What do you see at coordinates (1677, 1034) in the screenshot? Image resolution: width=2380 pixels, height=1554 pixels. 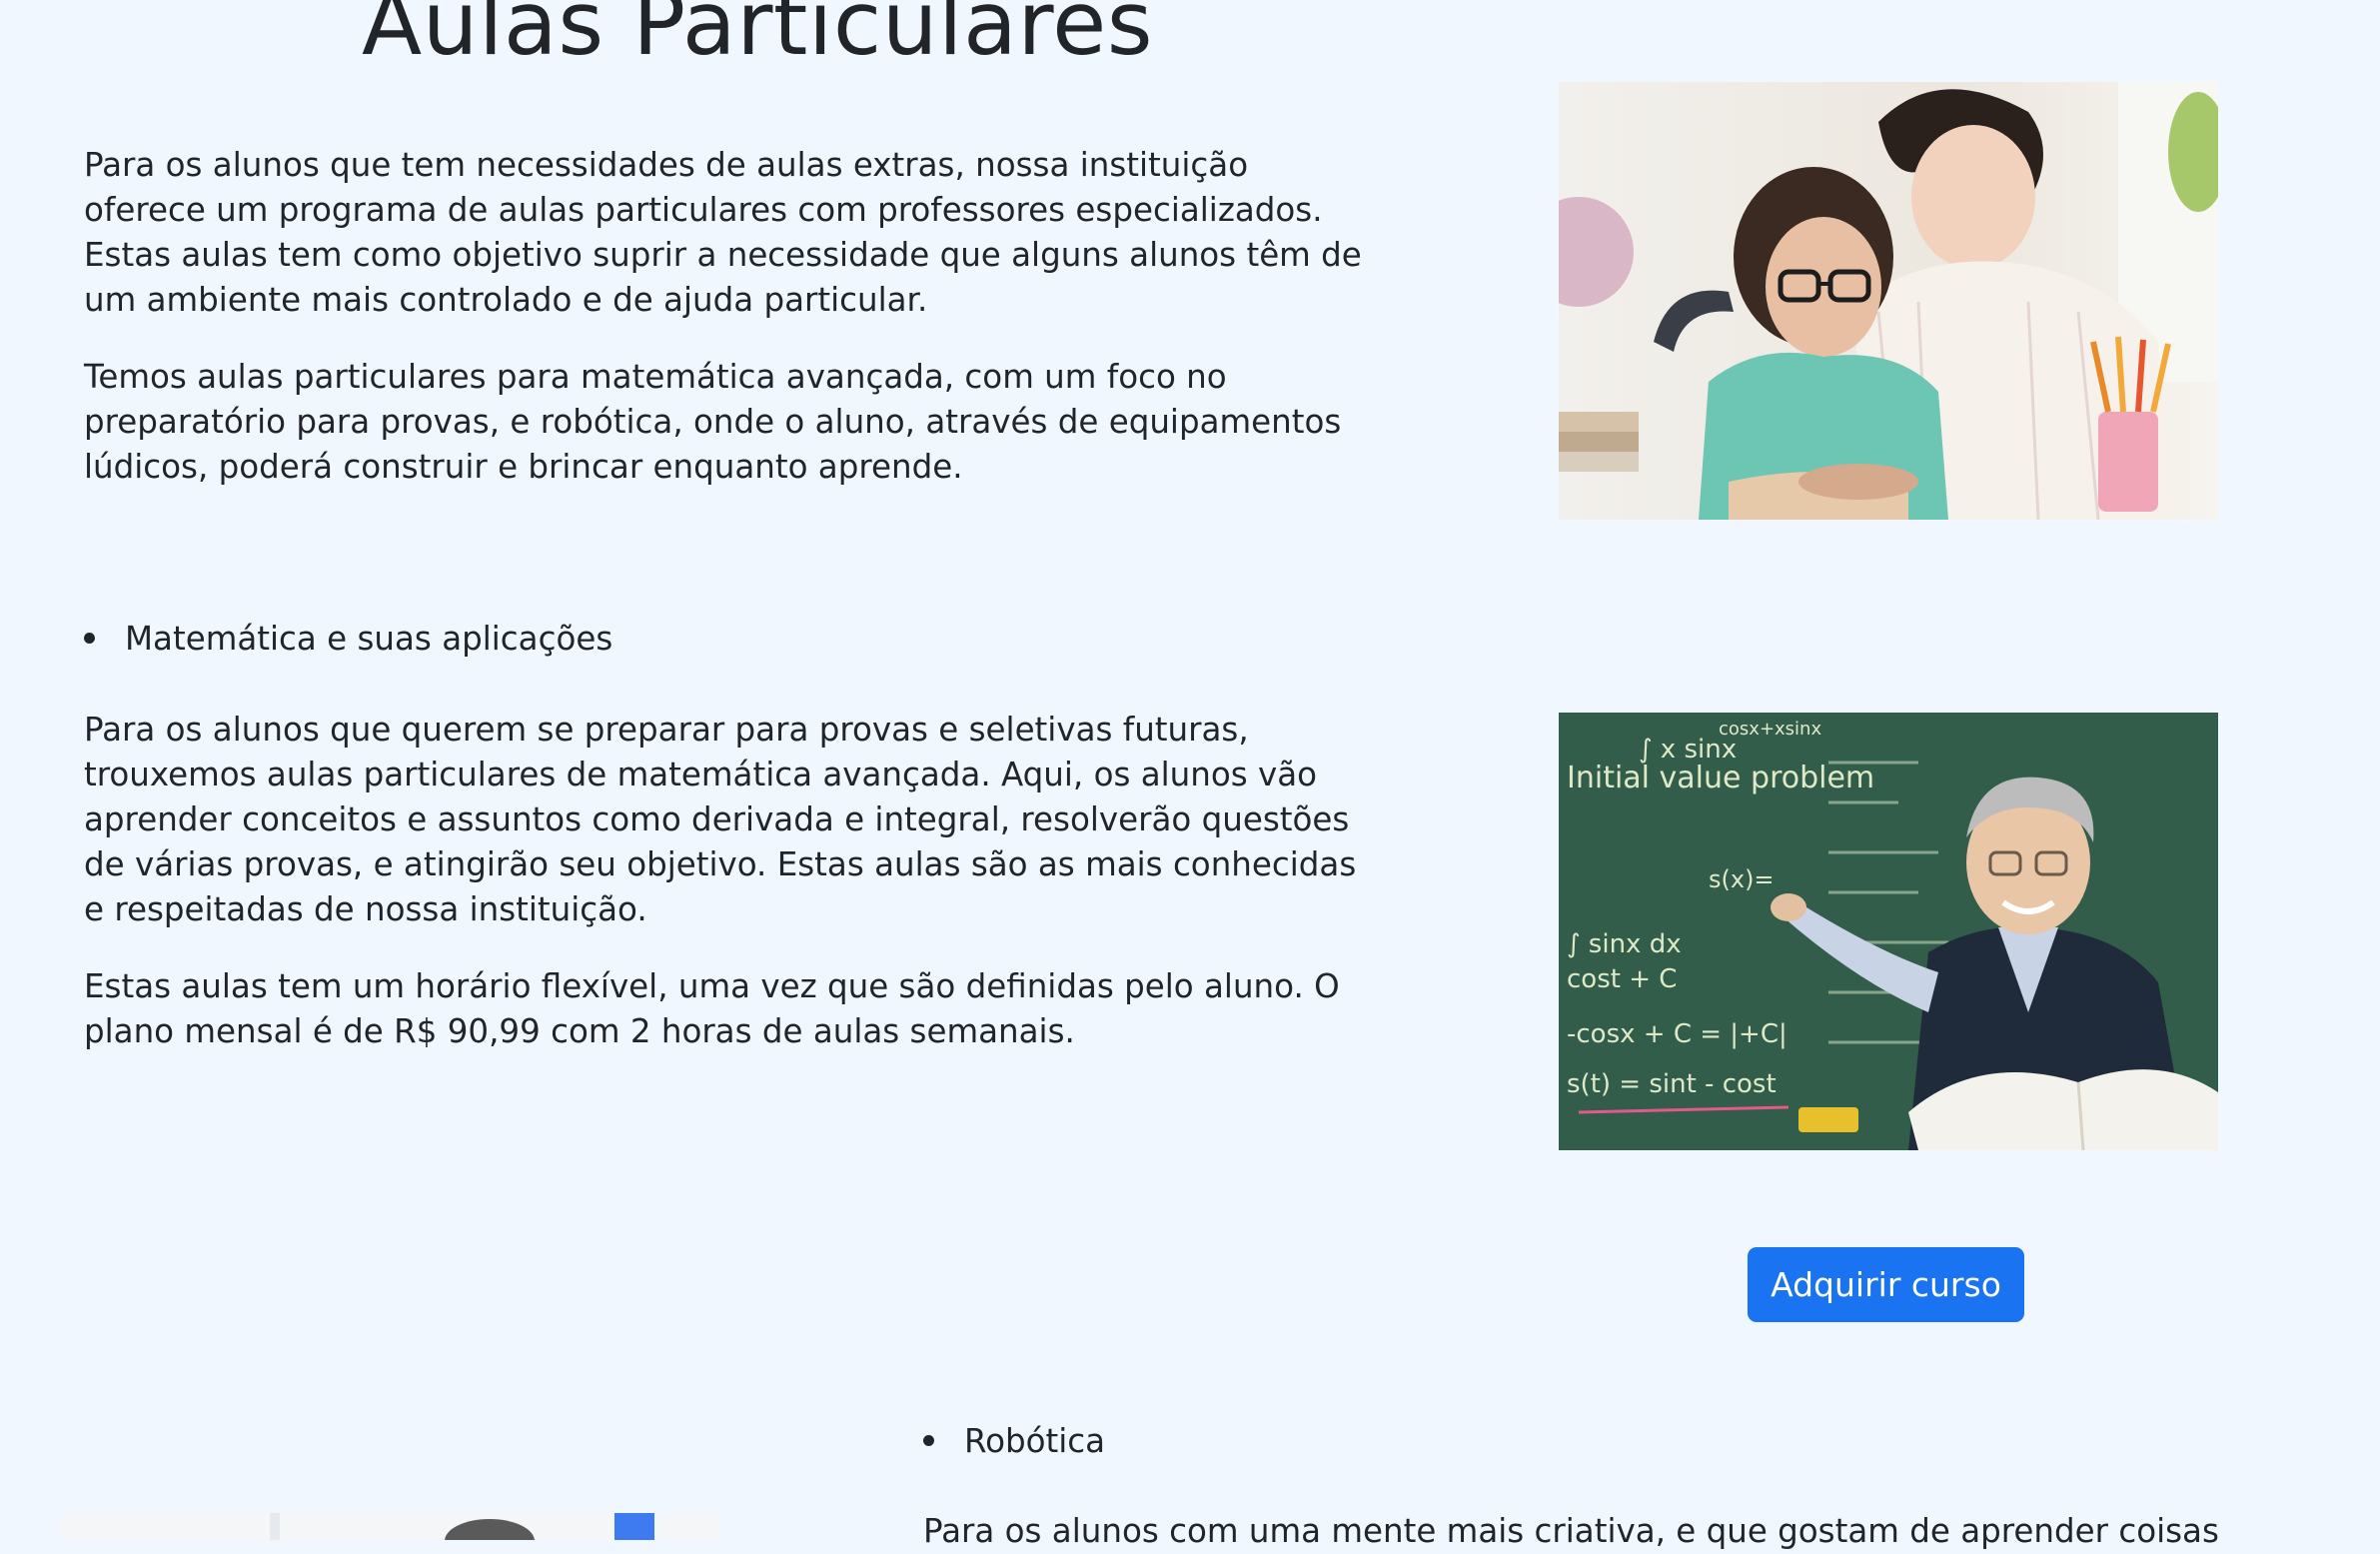 I see `chalk-line-7: -cosx + C = |+C|` at bounding box center [1677, 1034].